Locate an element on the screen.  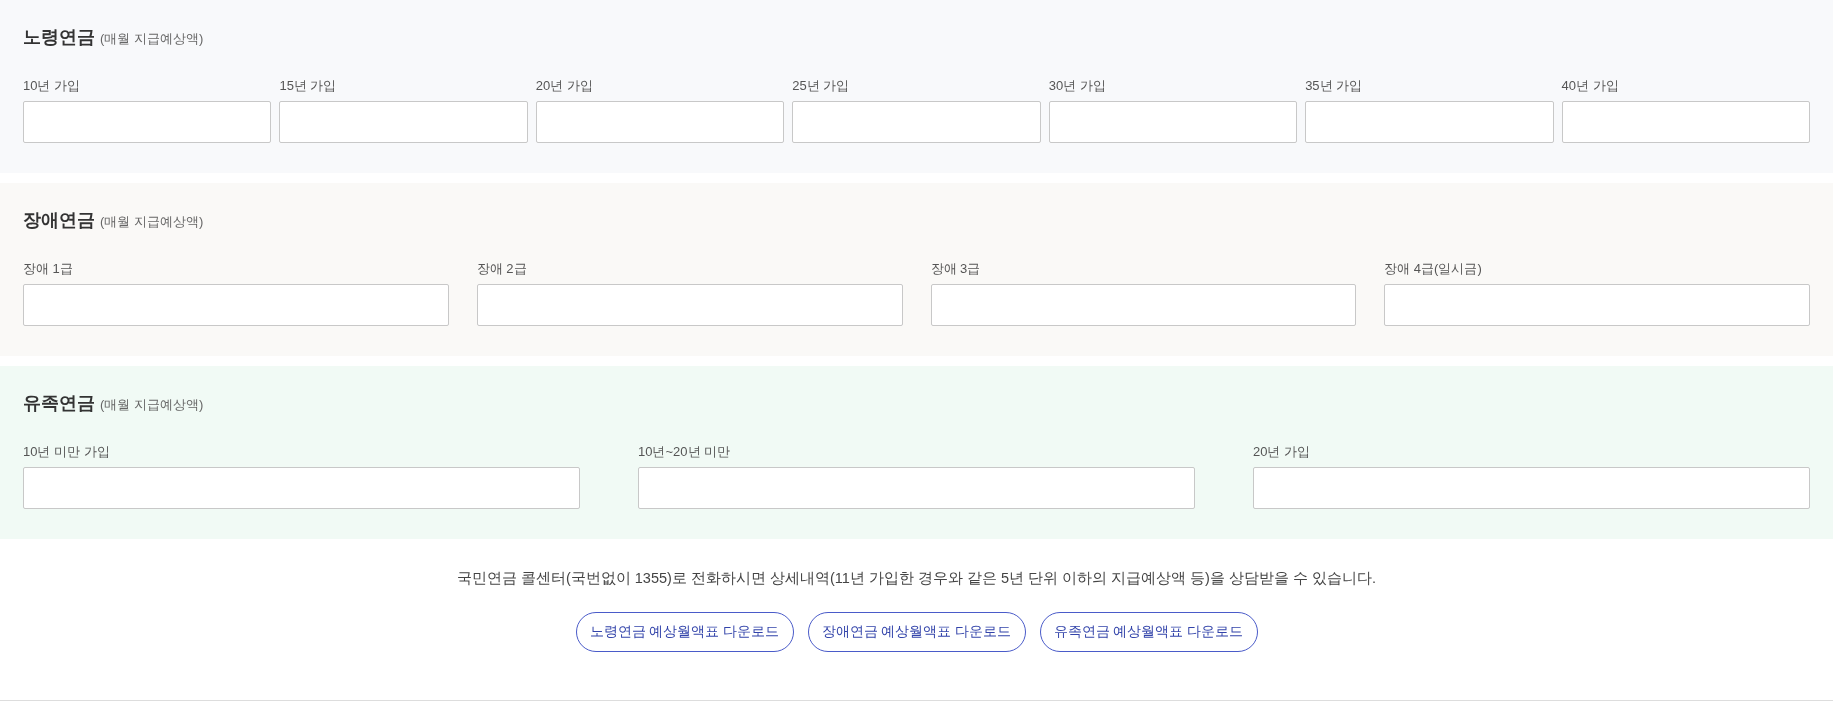
field-label: 35년 가입 is located at coordinates (1334, 86).